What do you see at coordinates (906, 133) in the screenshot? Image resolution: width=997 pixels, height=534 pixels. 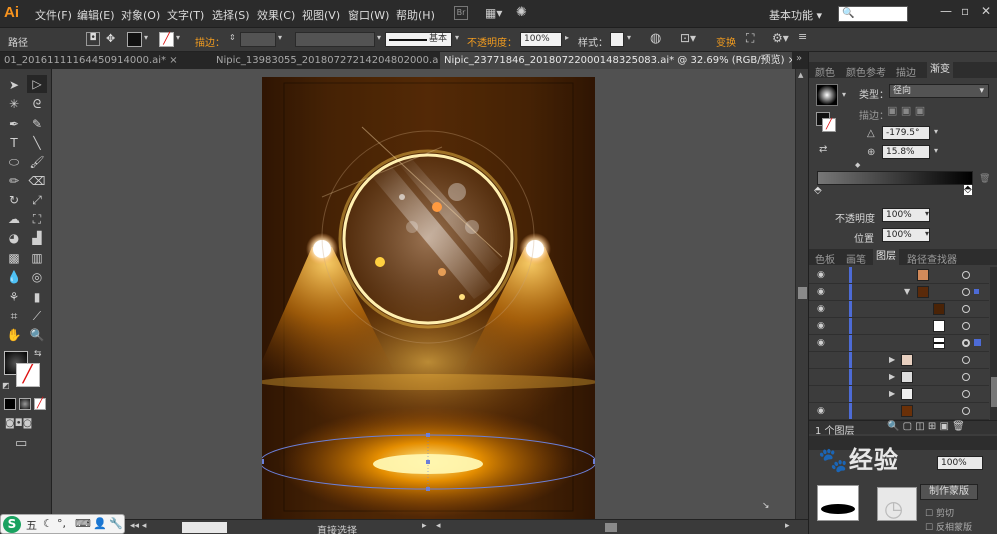 I see `gradient-angle-input: -179.5°` at bounding box center [906, 133].